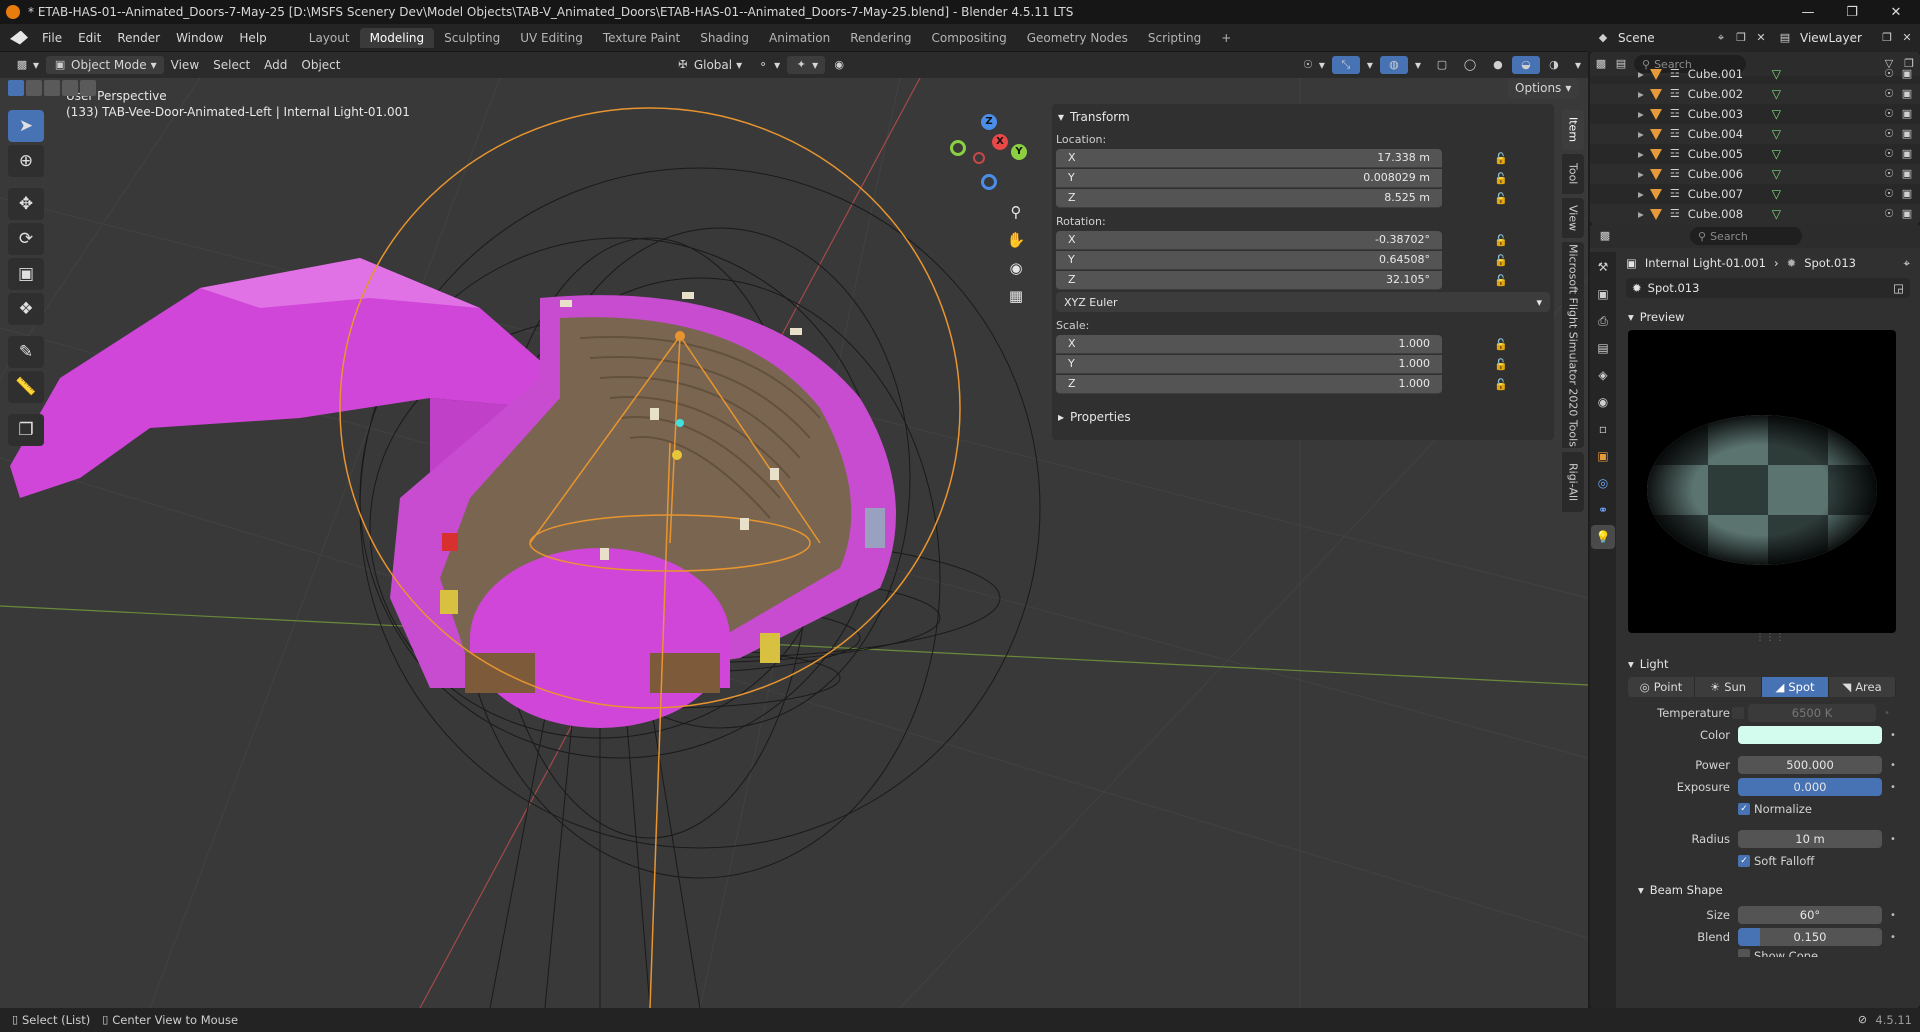 The height and width of the screenshot is (1032, 1920). What do you see at coordinates (26, 309) in the screenshot?
I see `transform-tool: ❖` at bounding box center [26, 309].